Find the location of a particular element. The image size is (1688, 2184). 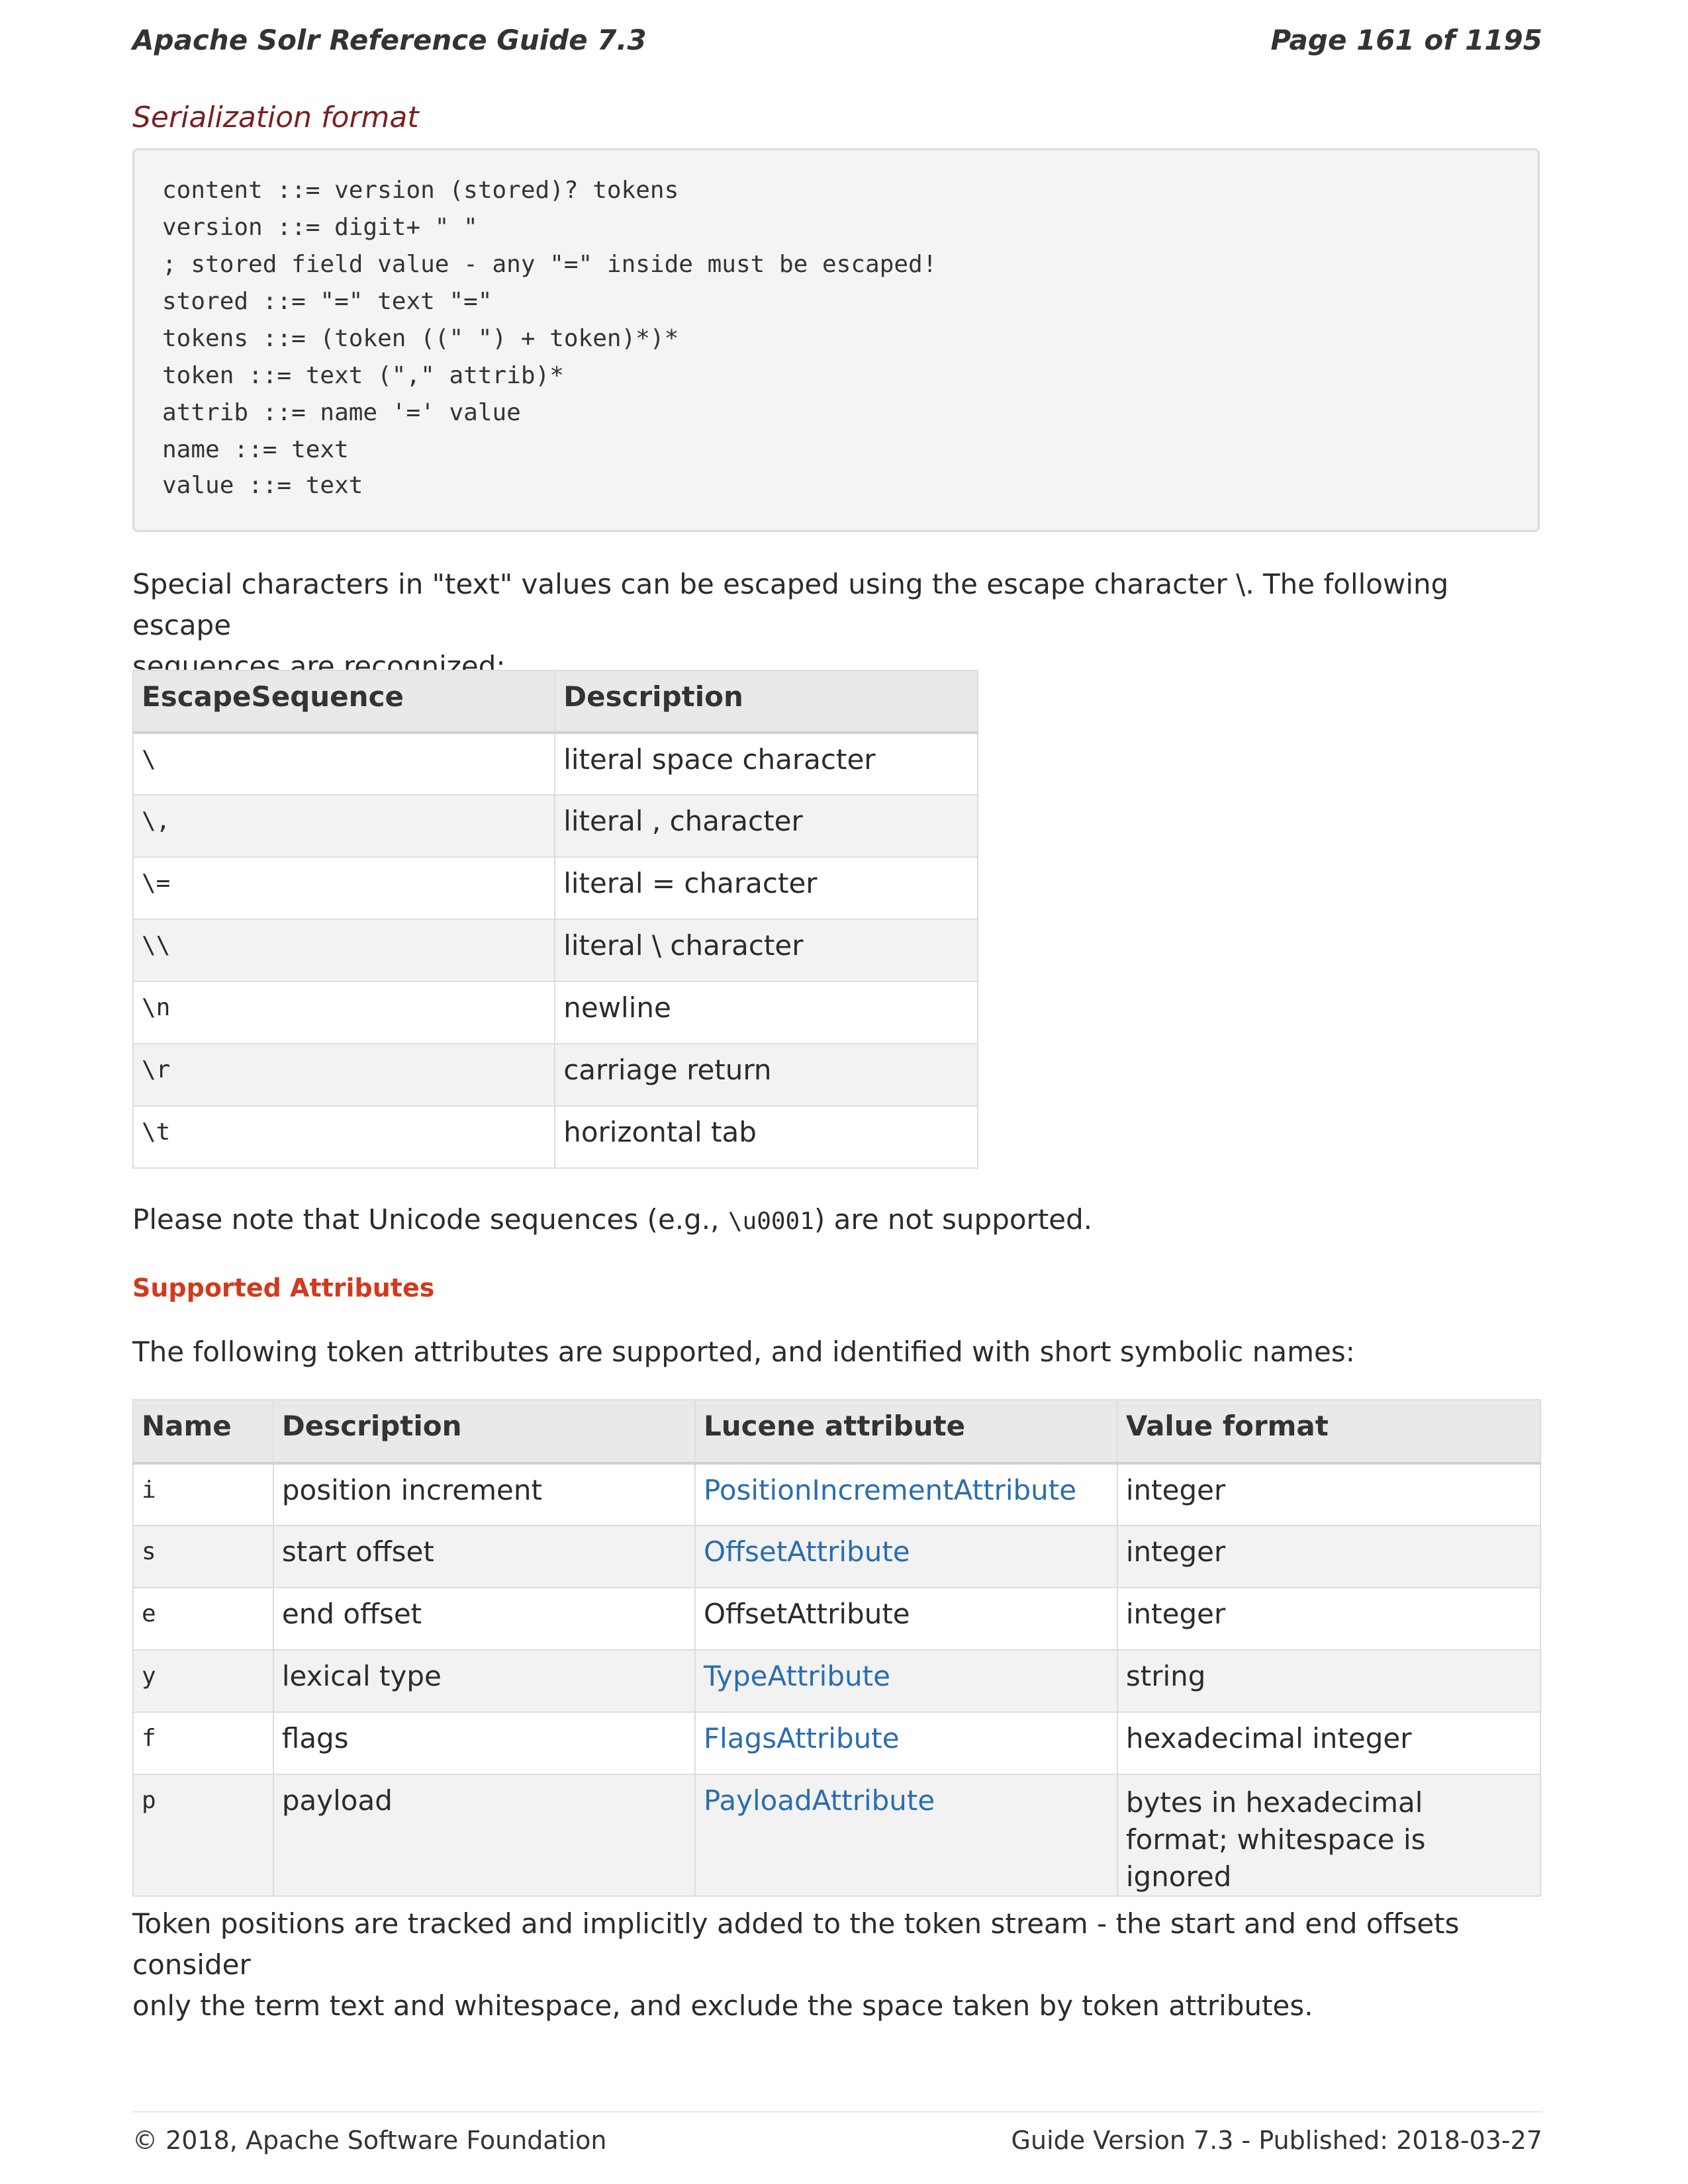

escape-sequence-cell: \= is located at coordinates (344, 888).